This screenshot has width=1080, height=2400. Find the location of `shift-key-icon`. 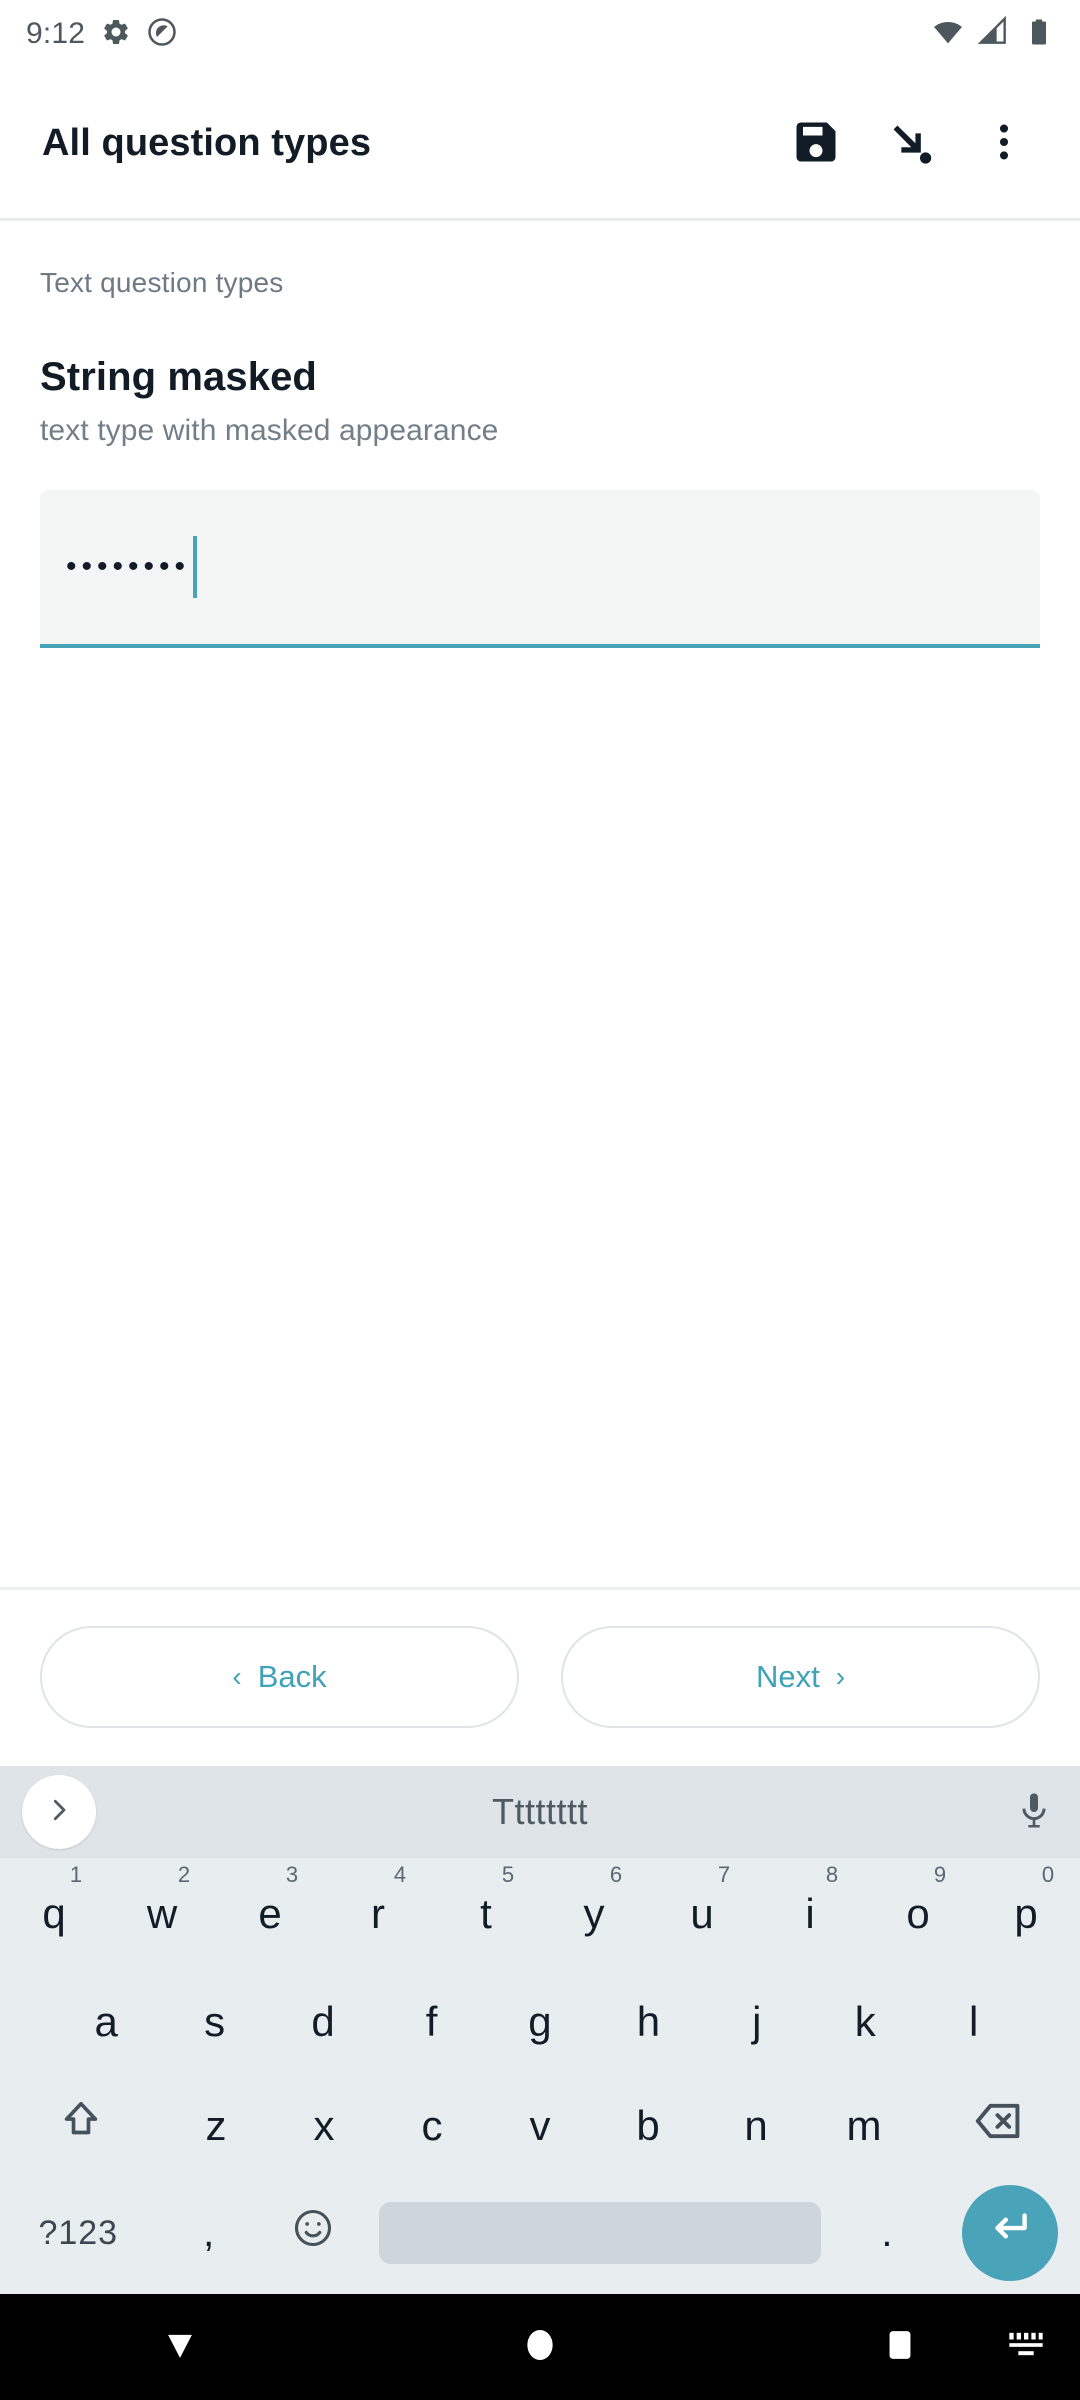

shift-key-icon is located at coordinates (81, 2126).